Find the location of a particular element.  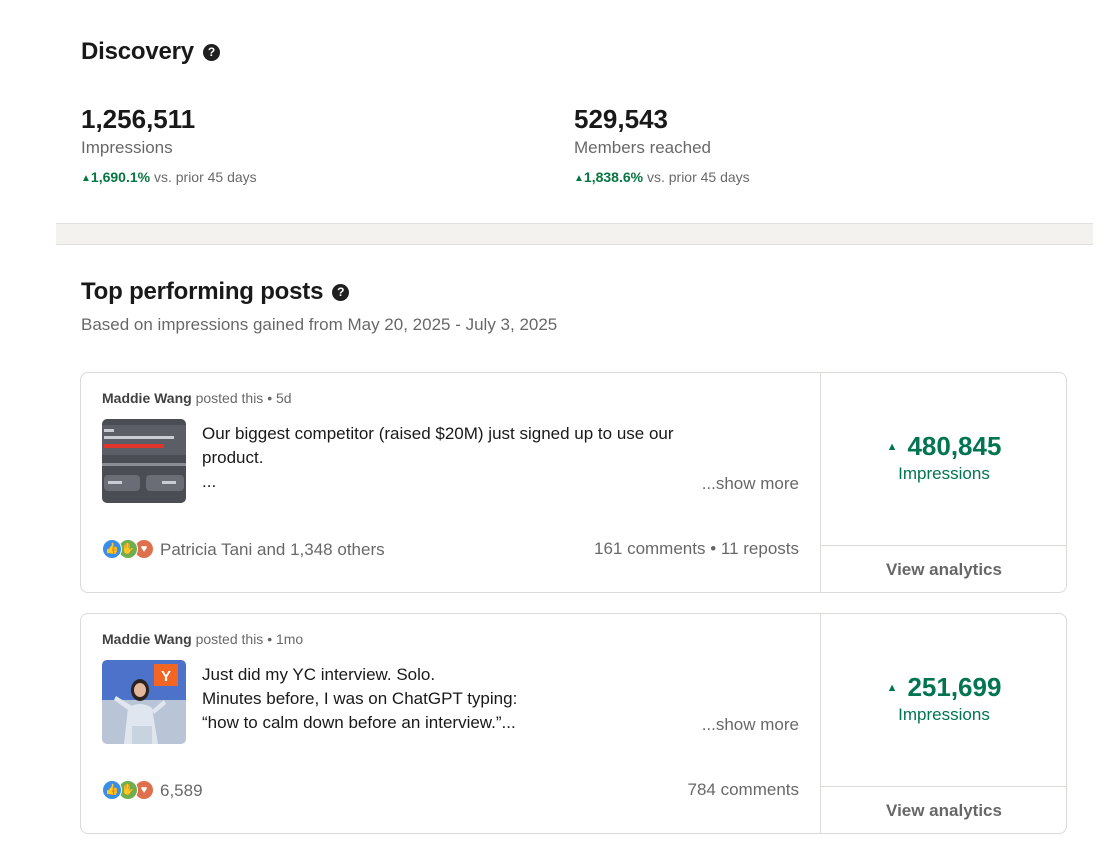

payment-screenshot-thumbnail is located at coordinates (144, 461).